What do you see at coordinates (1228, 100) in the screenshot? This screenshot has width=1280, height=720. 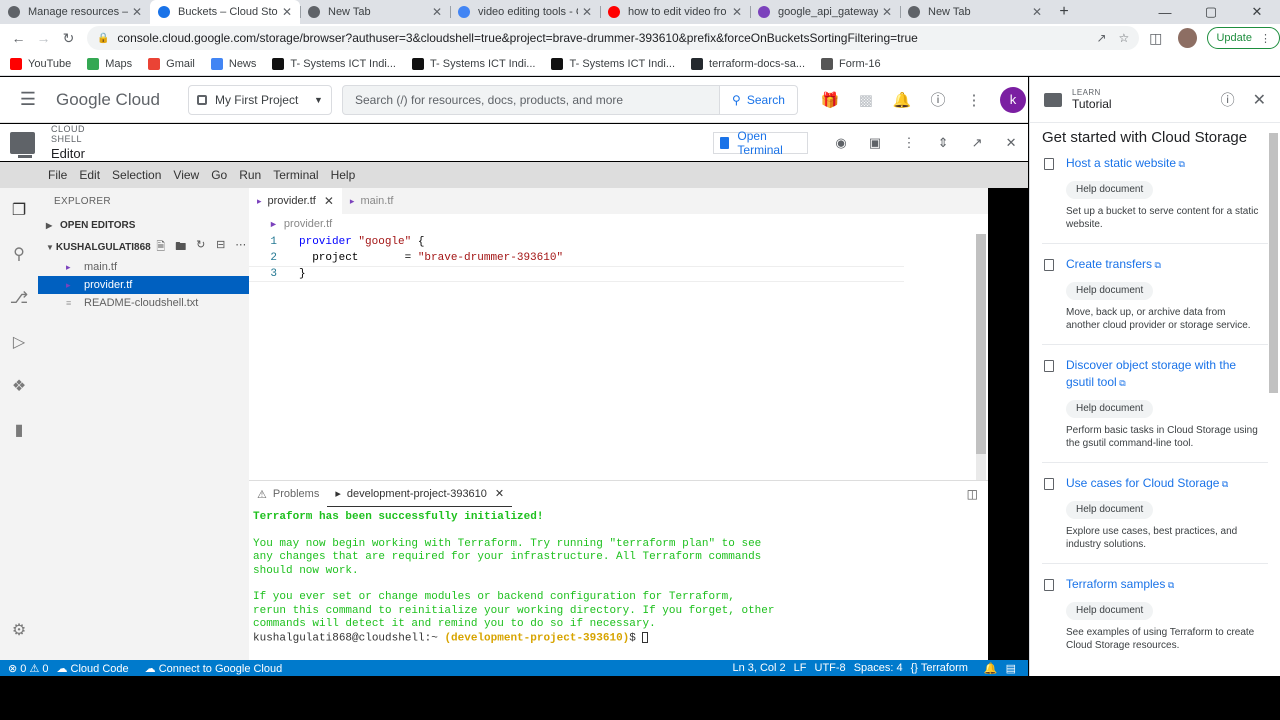 I see `info-icon: ⓘ` at bounding box center [1228, 100].